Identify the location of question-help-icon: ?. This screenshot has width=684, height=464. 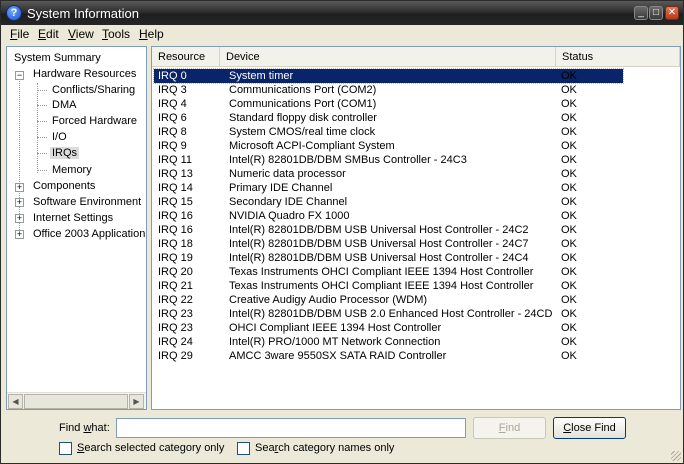
(14, 13).